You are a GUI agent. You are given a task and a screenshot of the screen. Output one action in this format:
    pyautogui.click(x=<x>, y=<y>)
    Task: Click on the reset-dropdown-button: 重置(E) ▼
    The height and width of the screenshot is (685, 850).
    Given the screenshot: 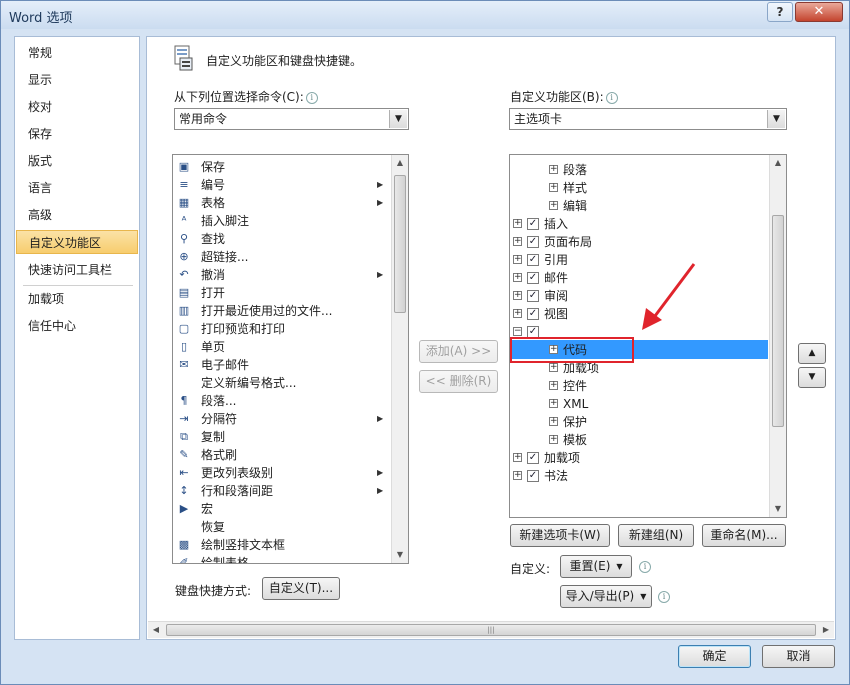 What is the action you would take?
    pyautogui.click(x=596, y=566)
    